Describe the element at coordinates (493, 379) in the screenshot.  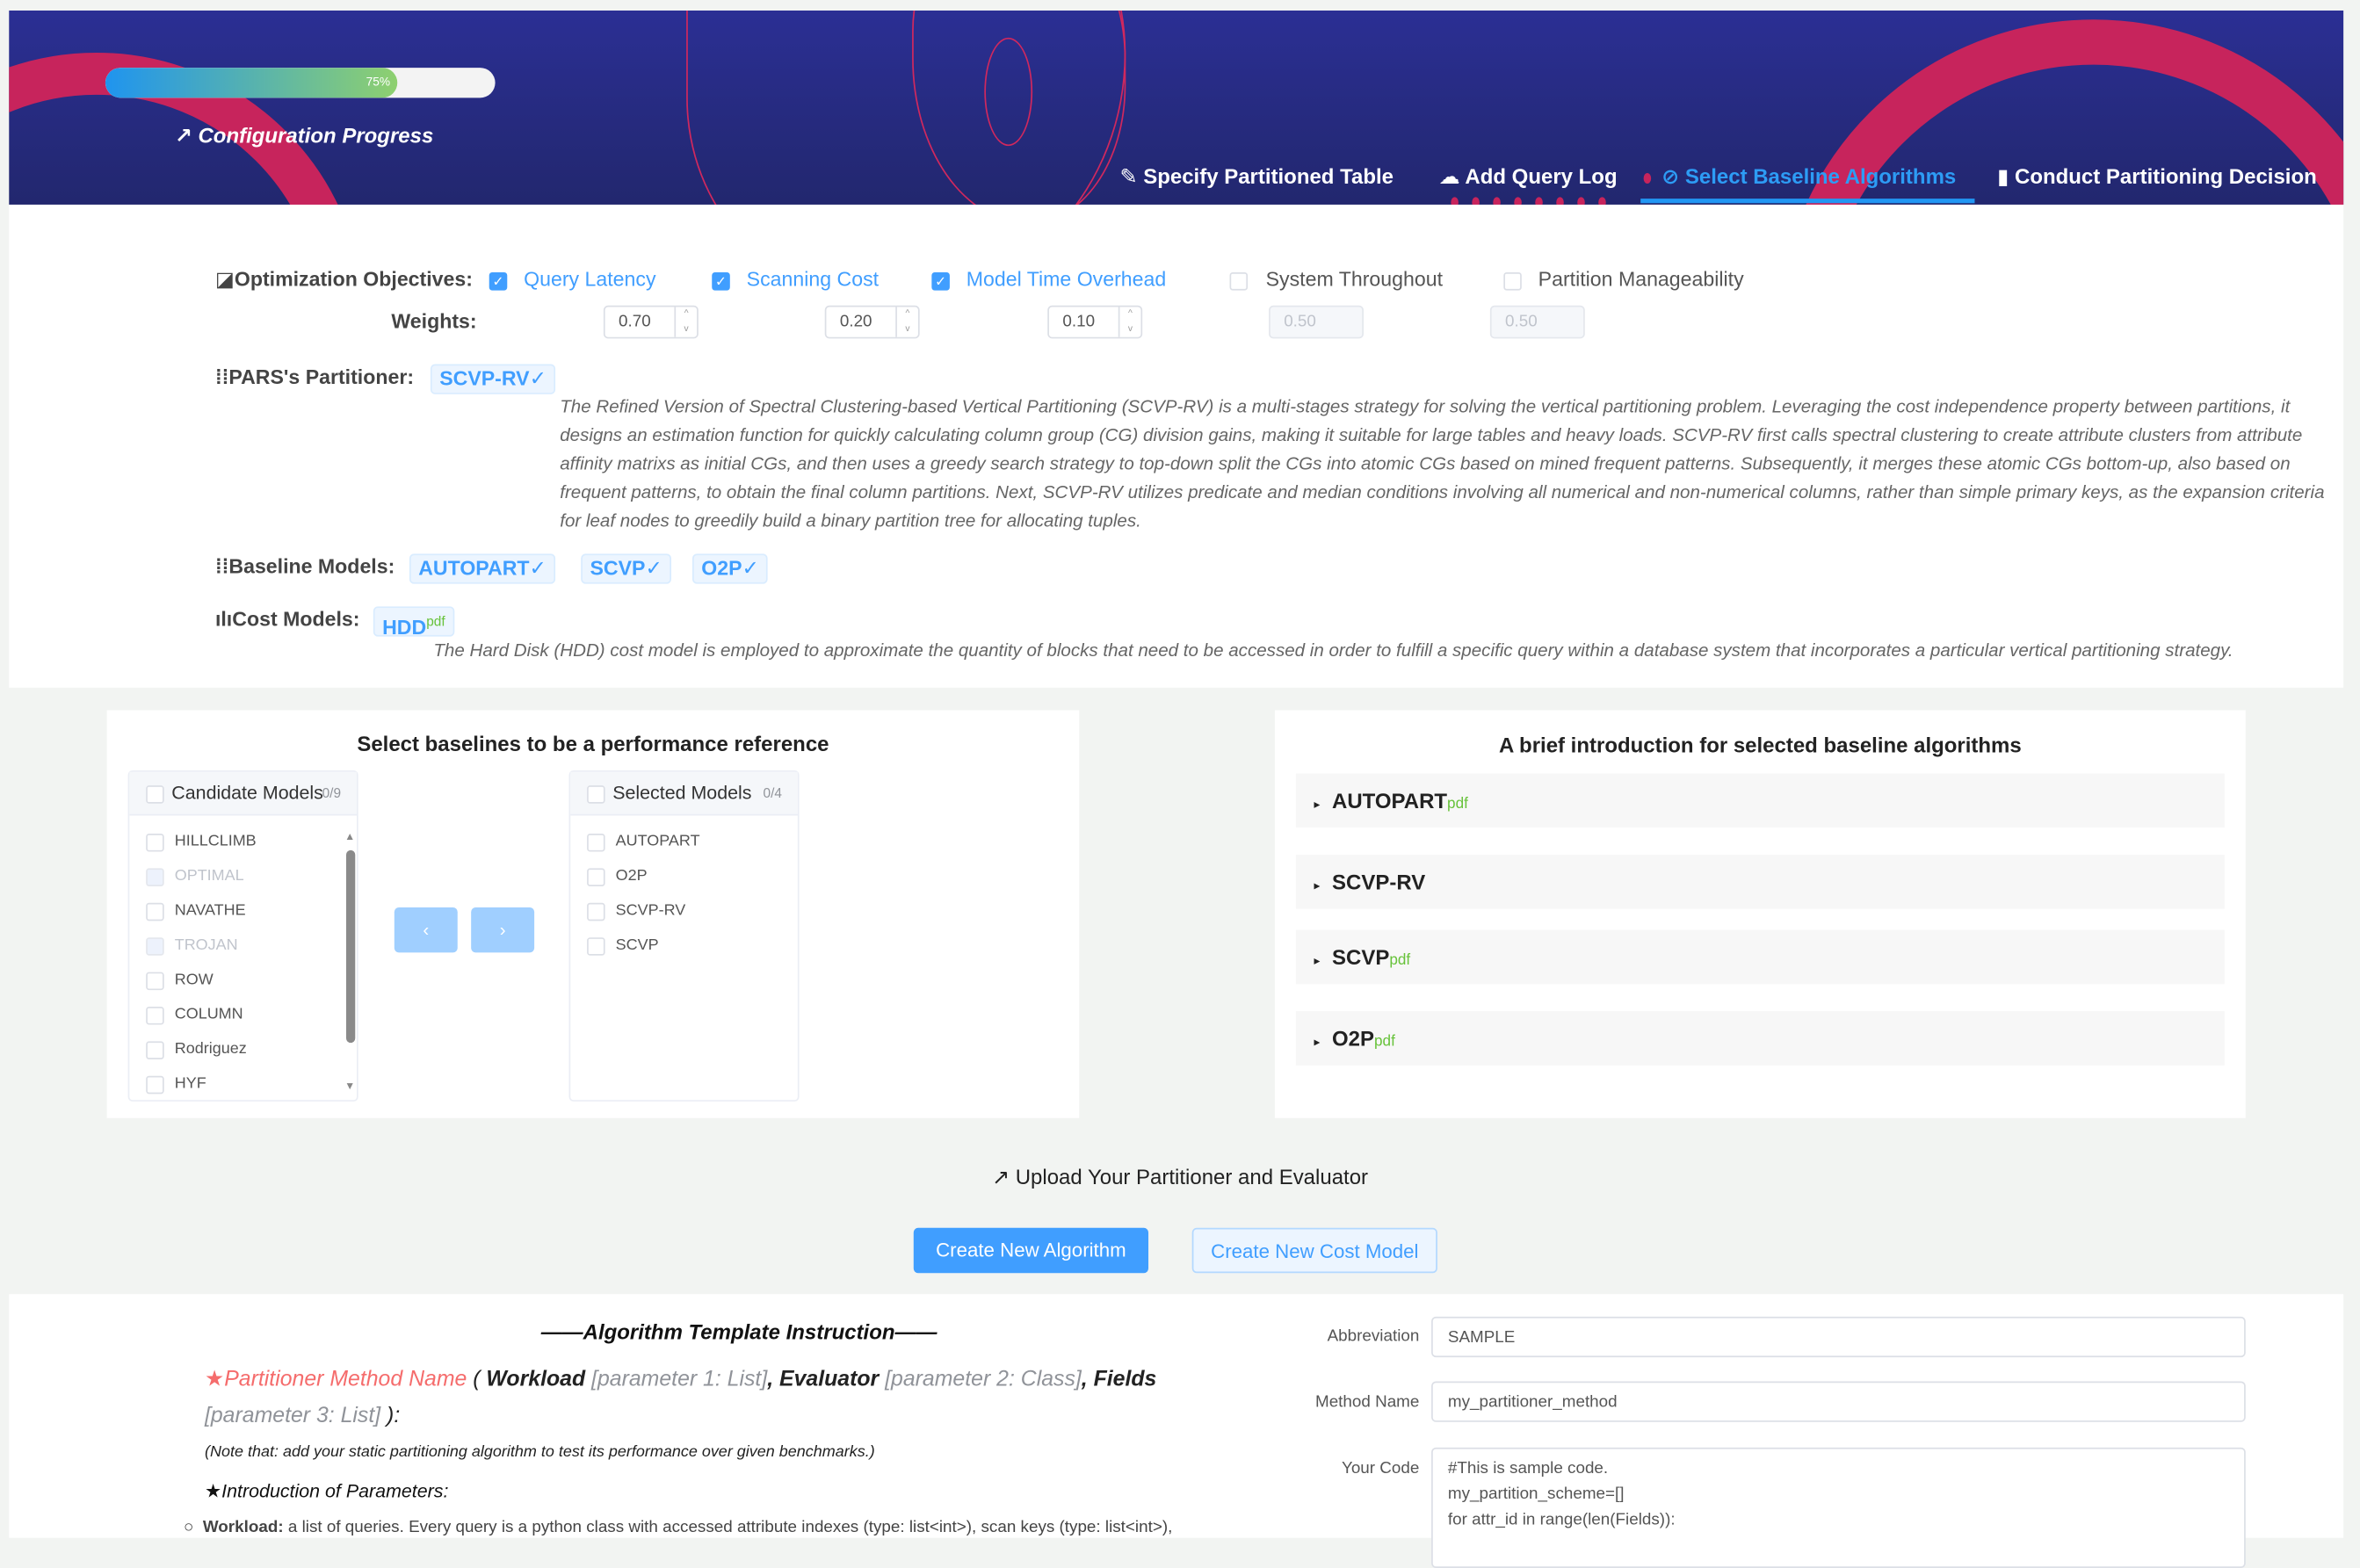
I see `partitioner-tag: SCVP-RV✓` at that location.